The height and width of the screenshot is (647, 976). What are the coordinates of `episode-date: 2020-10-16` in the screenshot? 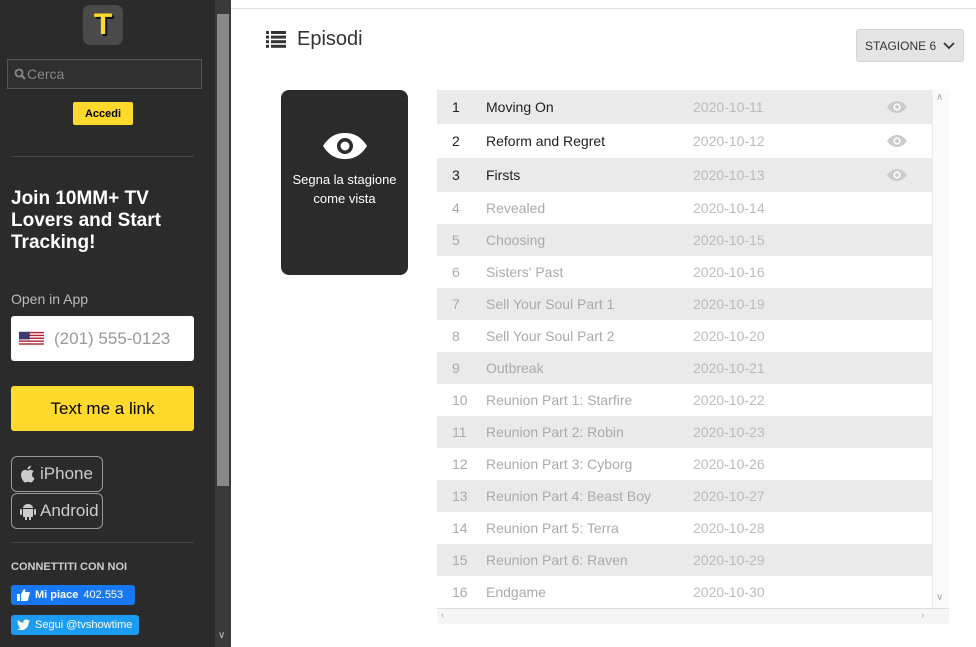 It's located at (729, 272).